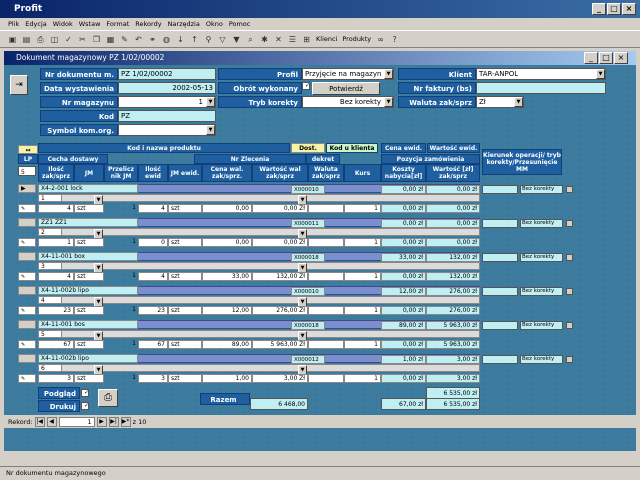  What do you see at coordinates (518, 102) in the screenshot?
I see `waluta-chevron-down-icon: ▼` at bounding box center [518, 102].